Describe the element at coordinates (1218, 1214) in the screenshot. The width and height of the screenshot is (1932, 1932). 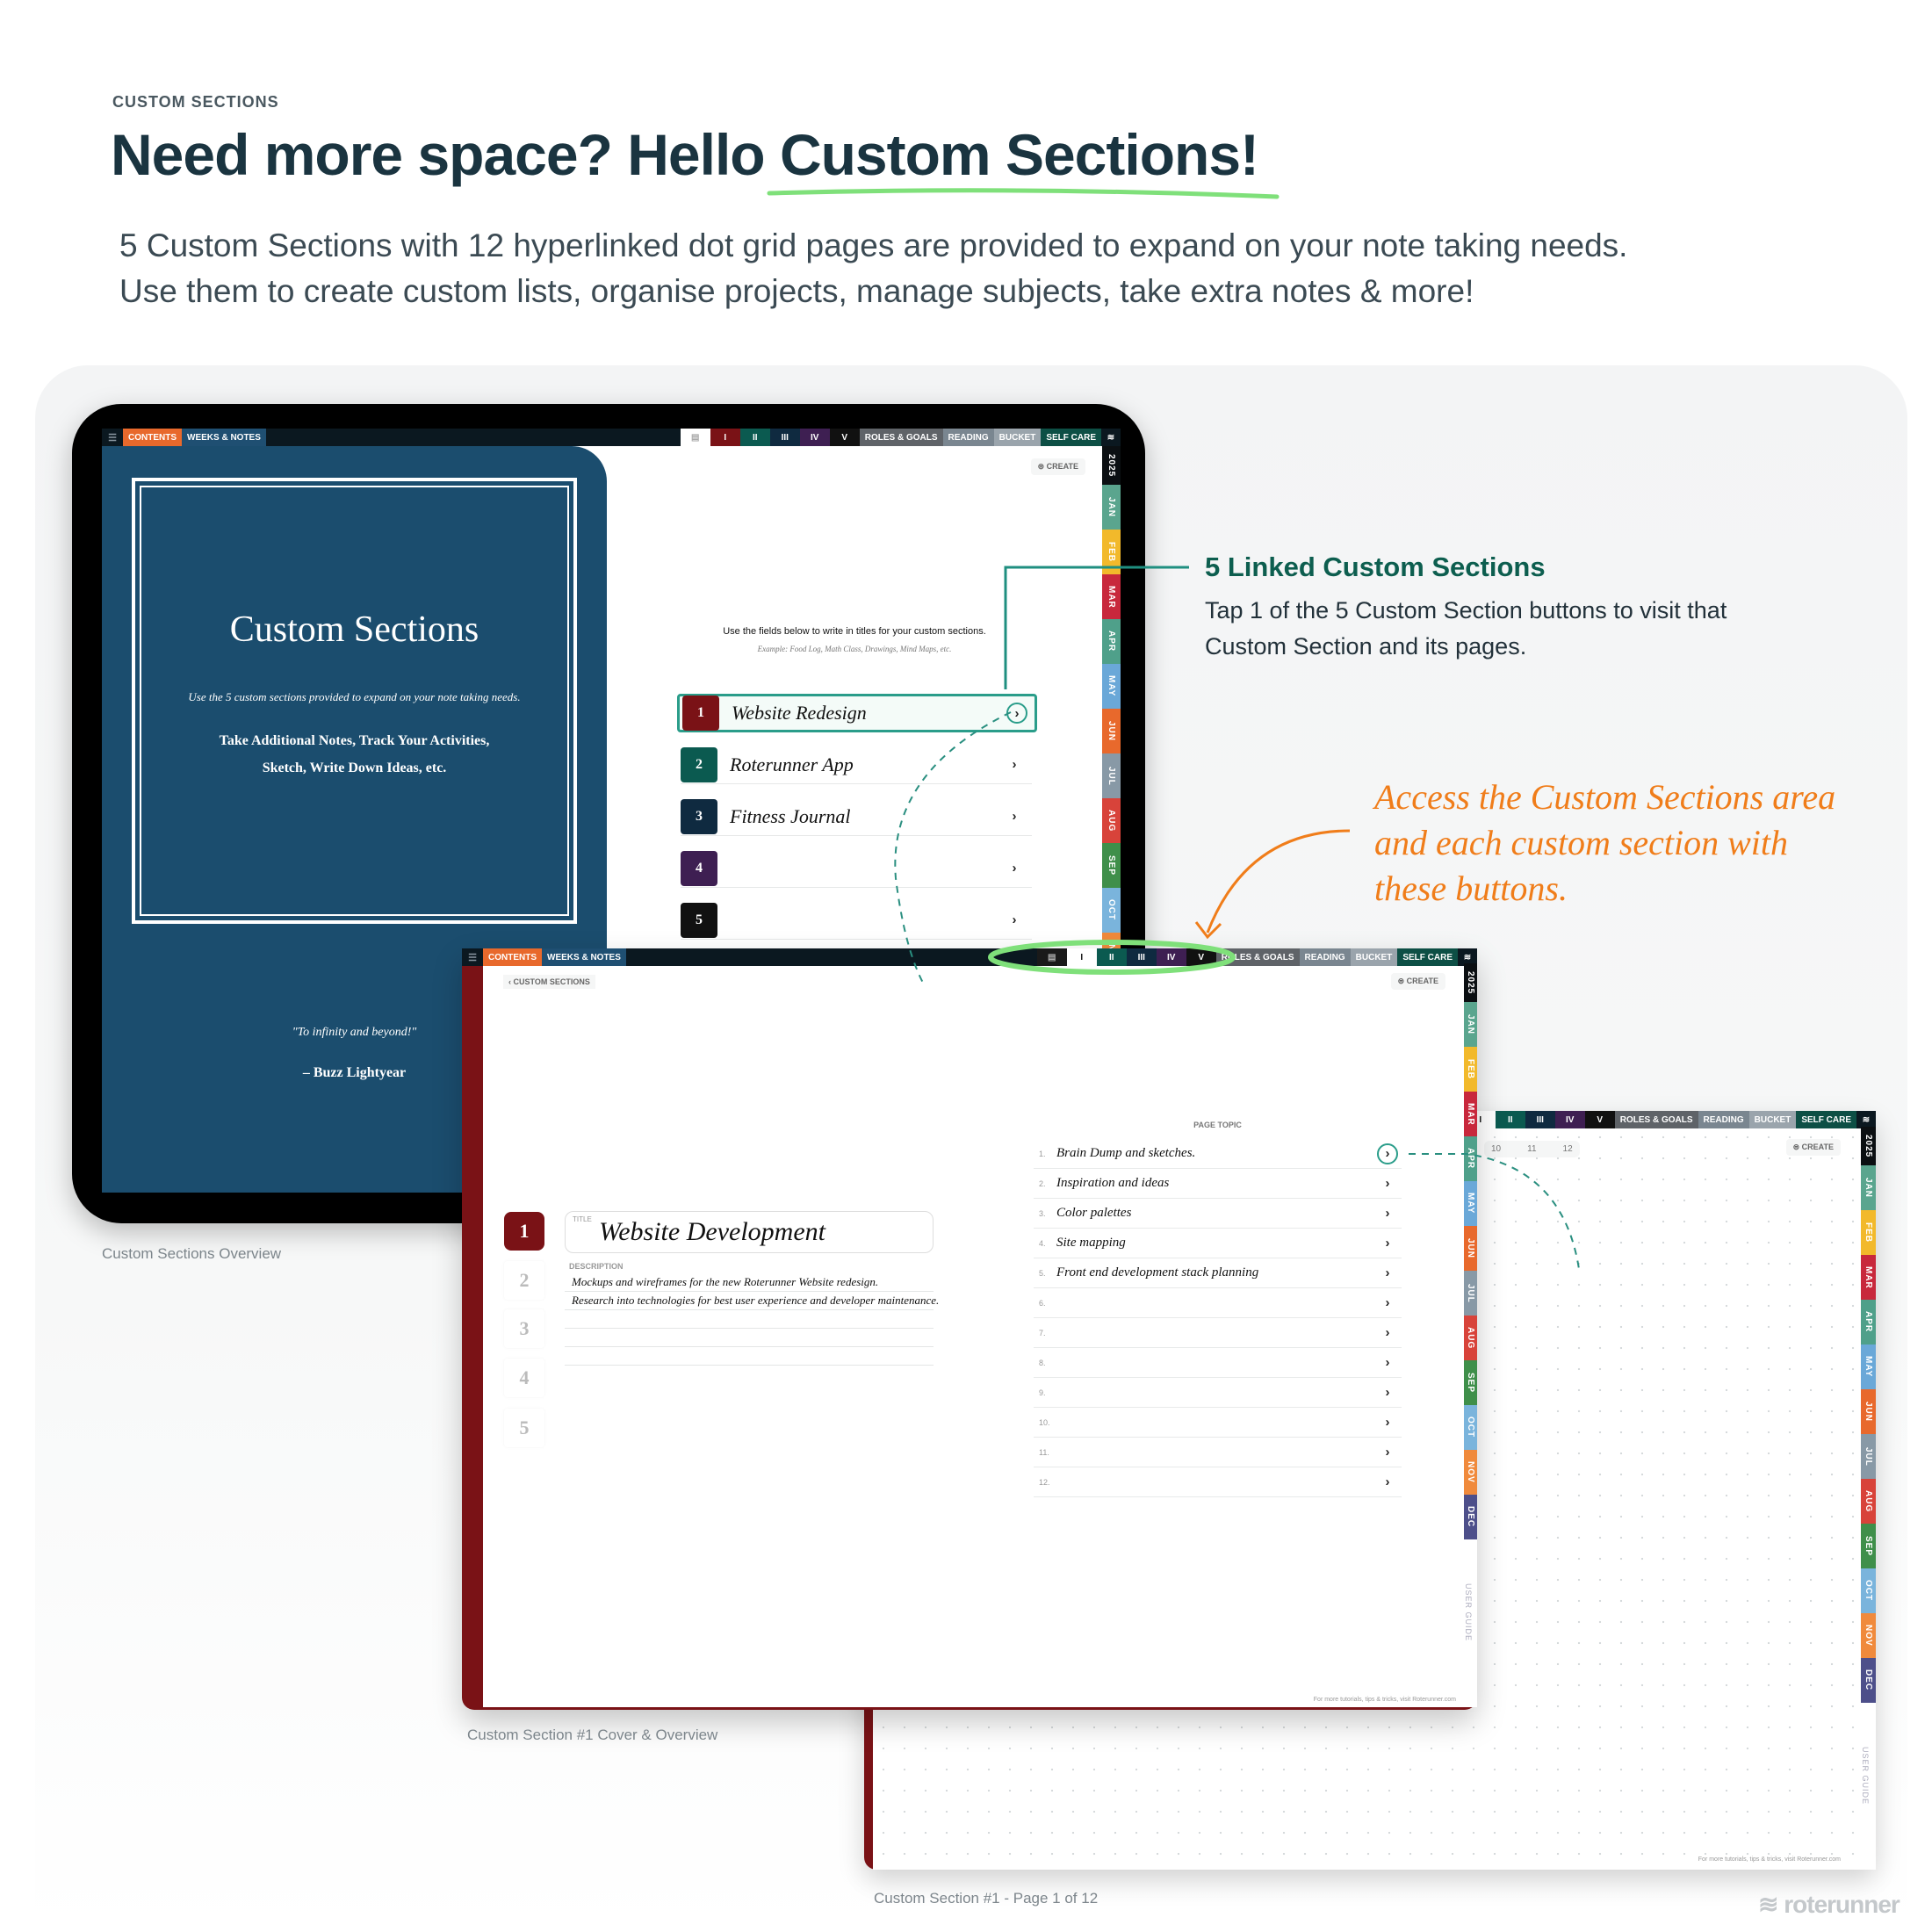
I see `page-topic-row: 3. Color palettes ›` at that location.